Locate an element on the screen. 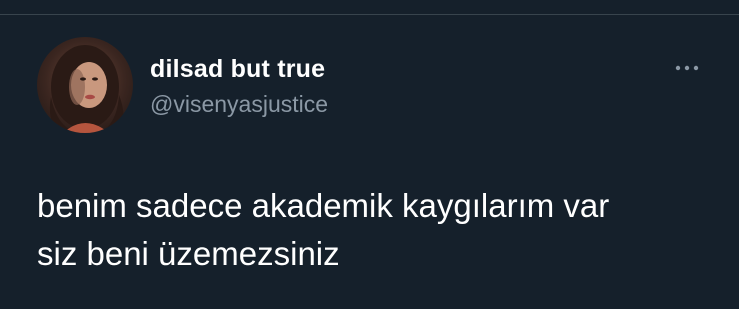 The image size is (739, 309). divider is located at coordinates (369, 14).